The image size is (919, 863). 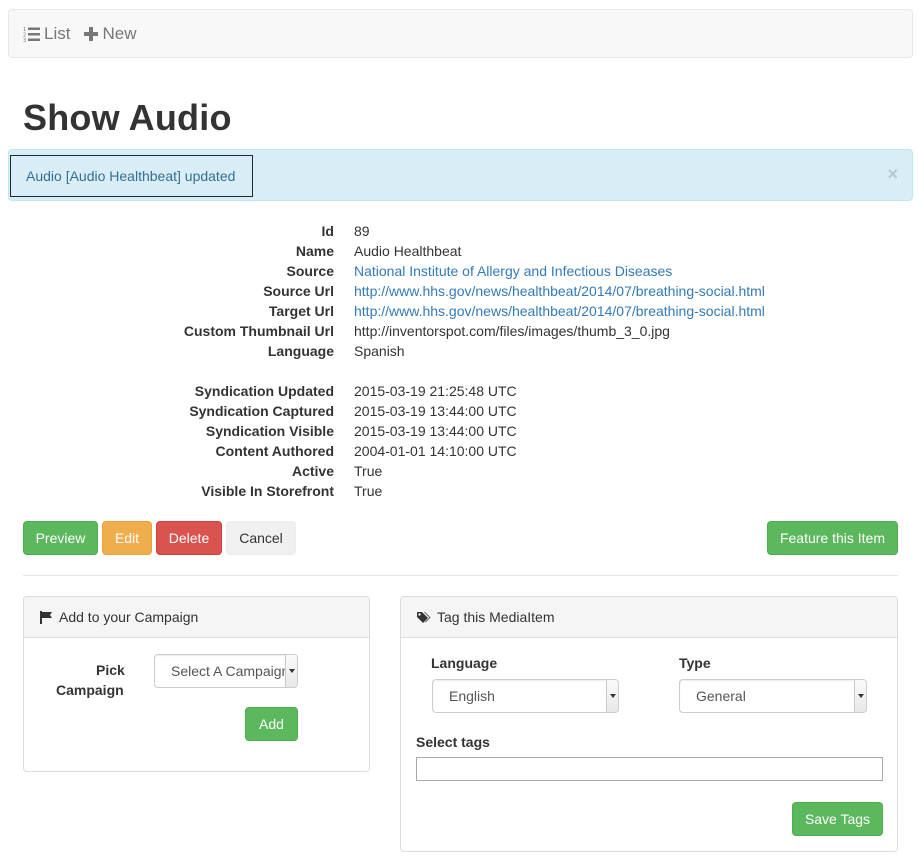 What do you see at coordinates (261, 411) in the screenshot?
I see `detail-label: Syndication Captured` at bounding box center [261, 411].